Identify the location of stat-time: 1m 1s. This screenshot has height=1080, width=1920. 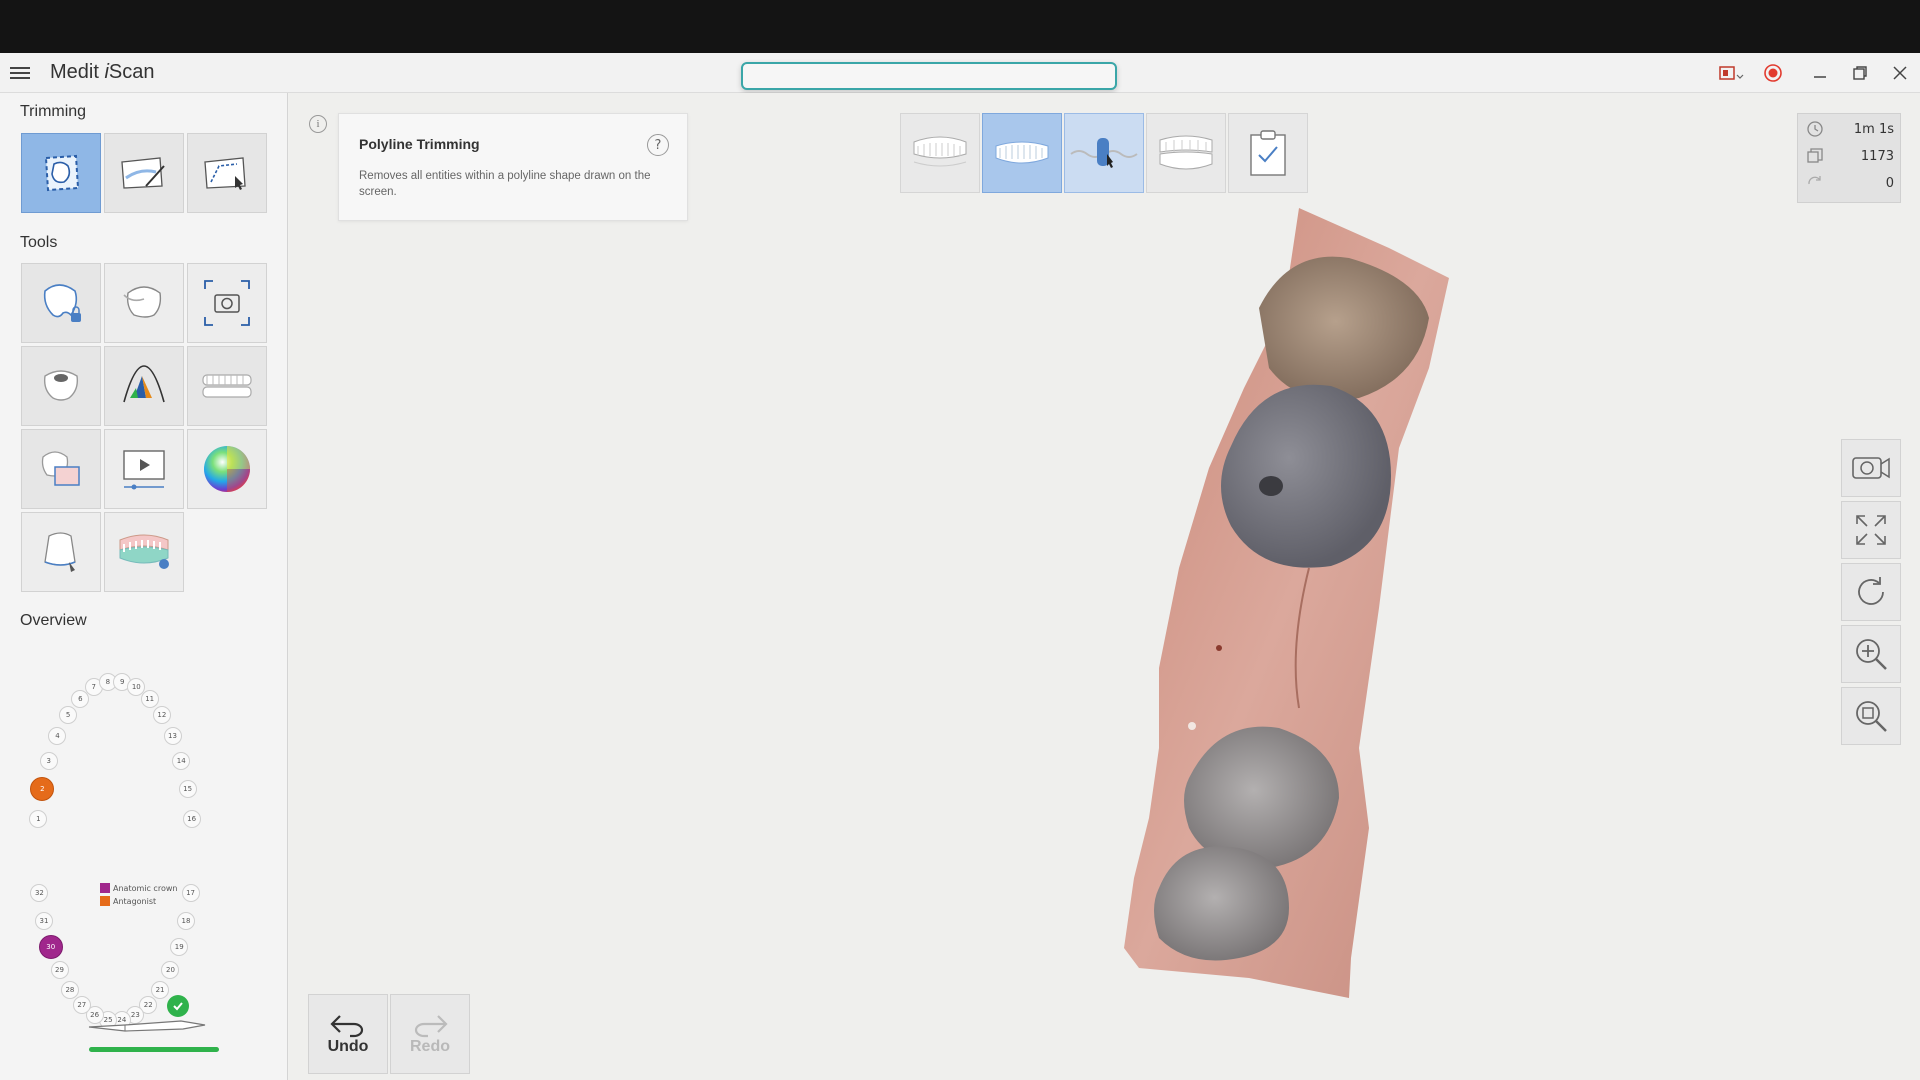
(1850, 129).